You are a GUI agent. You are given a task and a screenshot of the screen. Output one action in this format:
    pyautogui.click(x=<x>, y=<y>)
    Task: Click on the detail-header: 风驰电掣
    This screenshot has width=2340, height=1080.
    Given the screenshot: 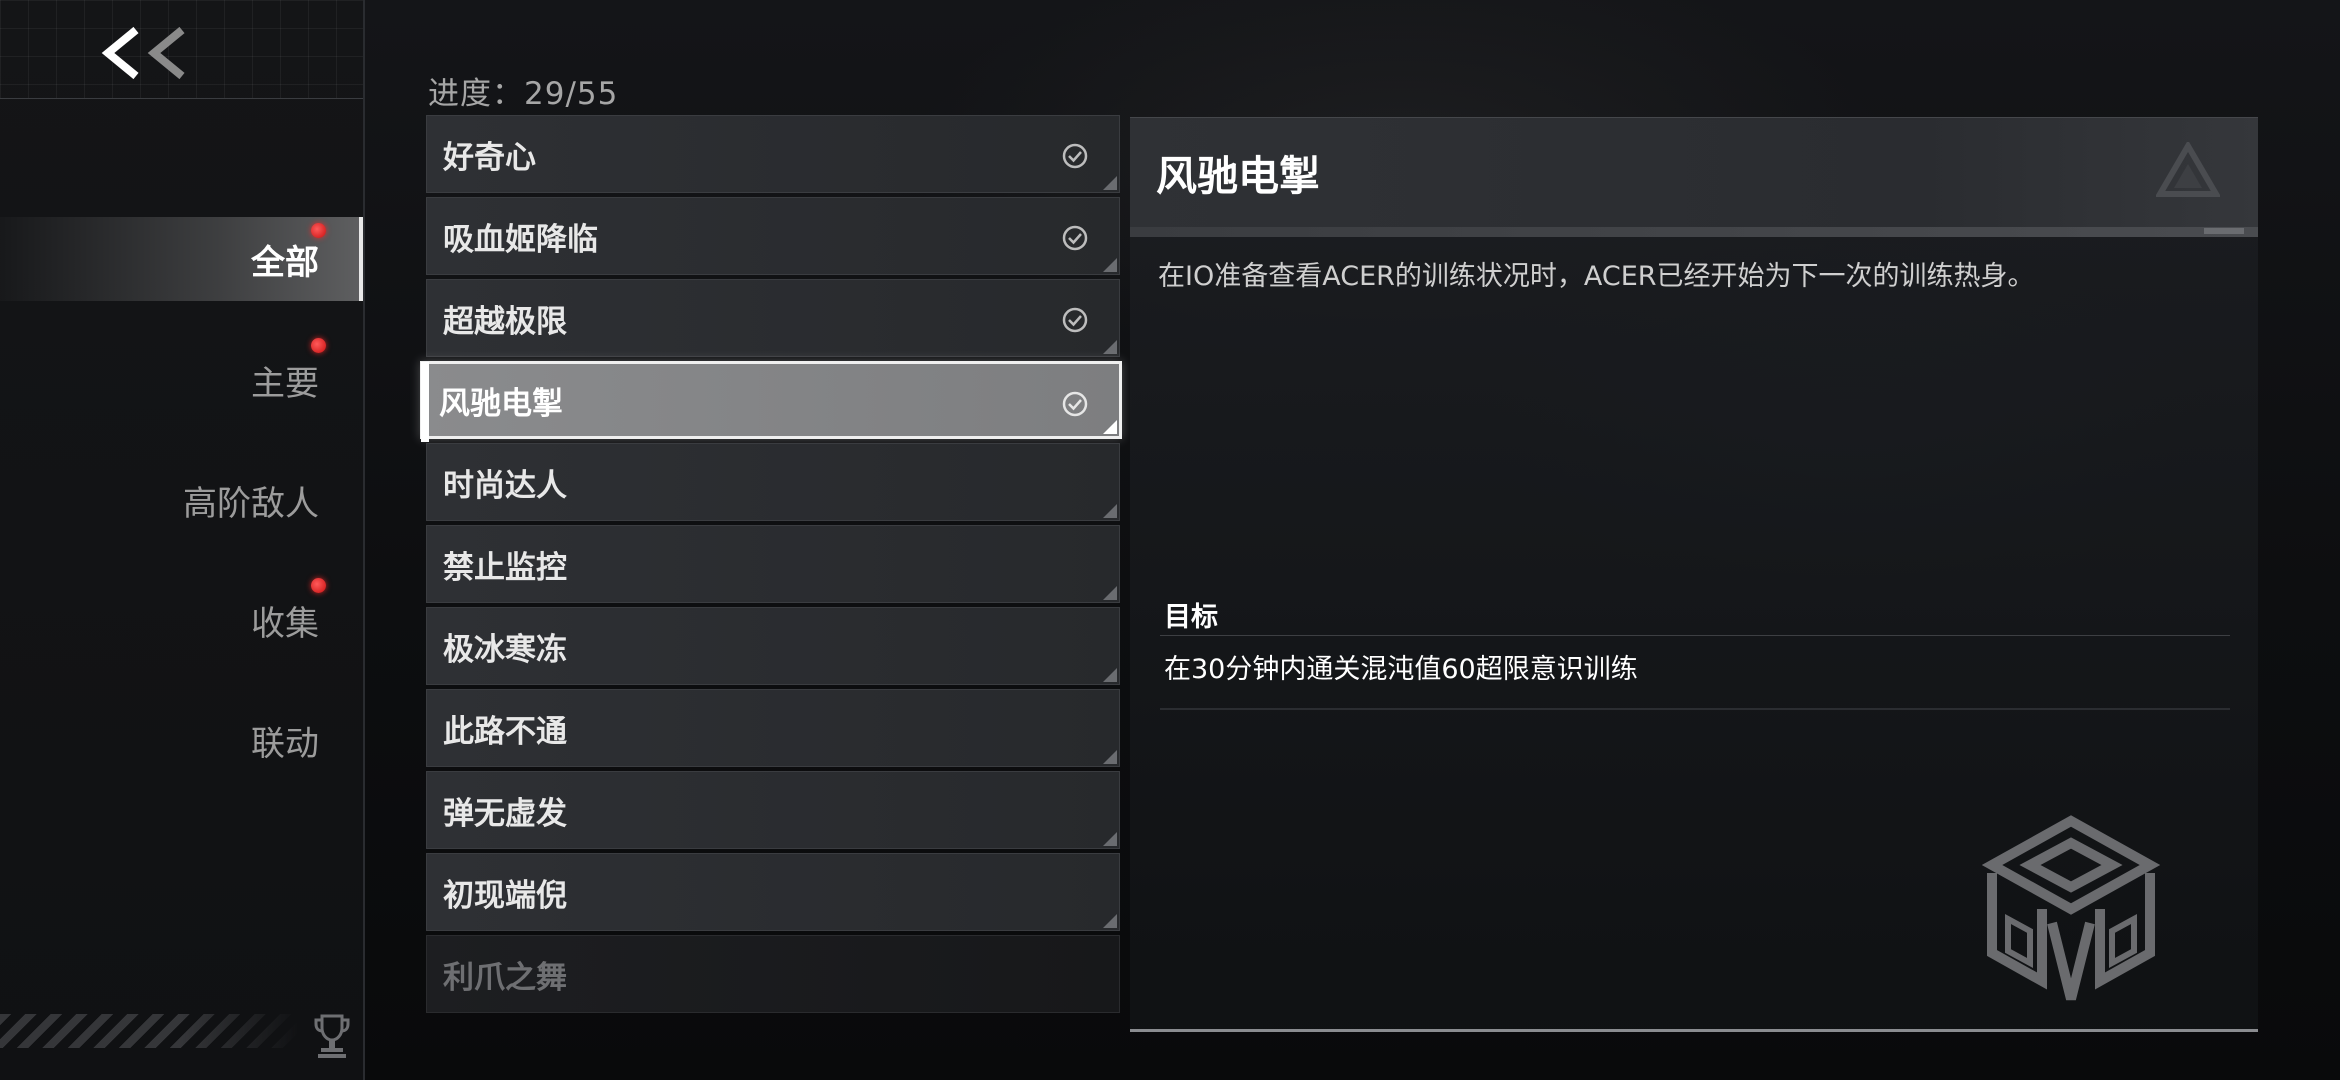 What is the action you would take?
    pyautogui.click(x=1694, y=172)
    